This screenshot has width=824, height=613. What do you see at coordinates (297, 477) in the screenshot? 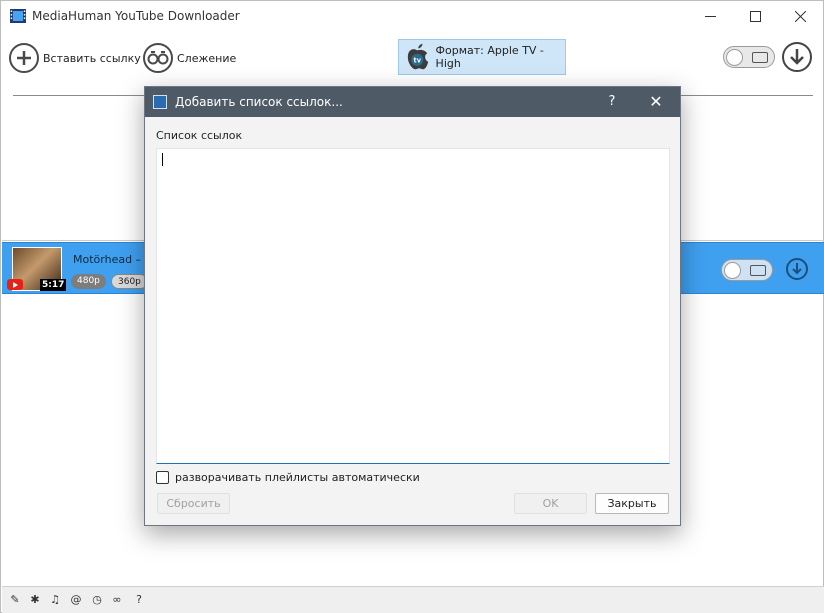
I see `expand-playlists-label: разворачивать плейлисты автоматически` at bounding box center [297, 477].